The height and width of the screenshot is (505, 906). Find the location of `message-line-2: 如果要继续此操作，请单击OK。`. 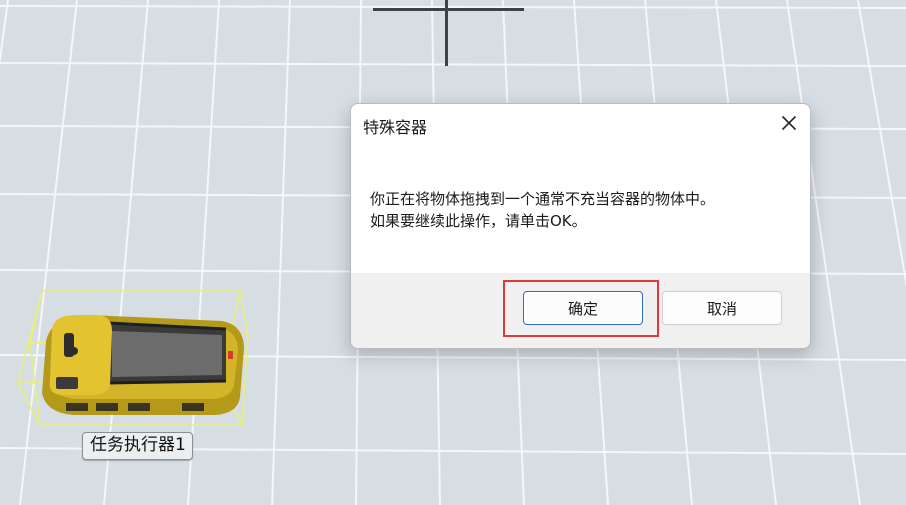

message-line-2: 如果要继续此操作，请单击OK。 is located at coordinates (478, 221).